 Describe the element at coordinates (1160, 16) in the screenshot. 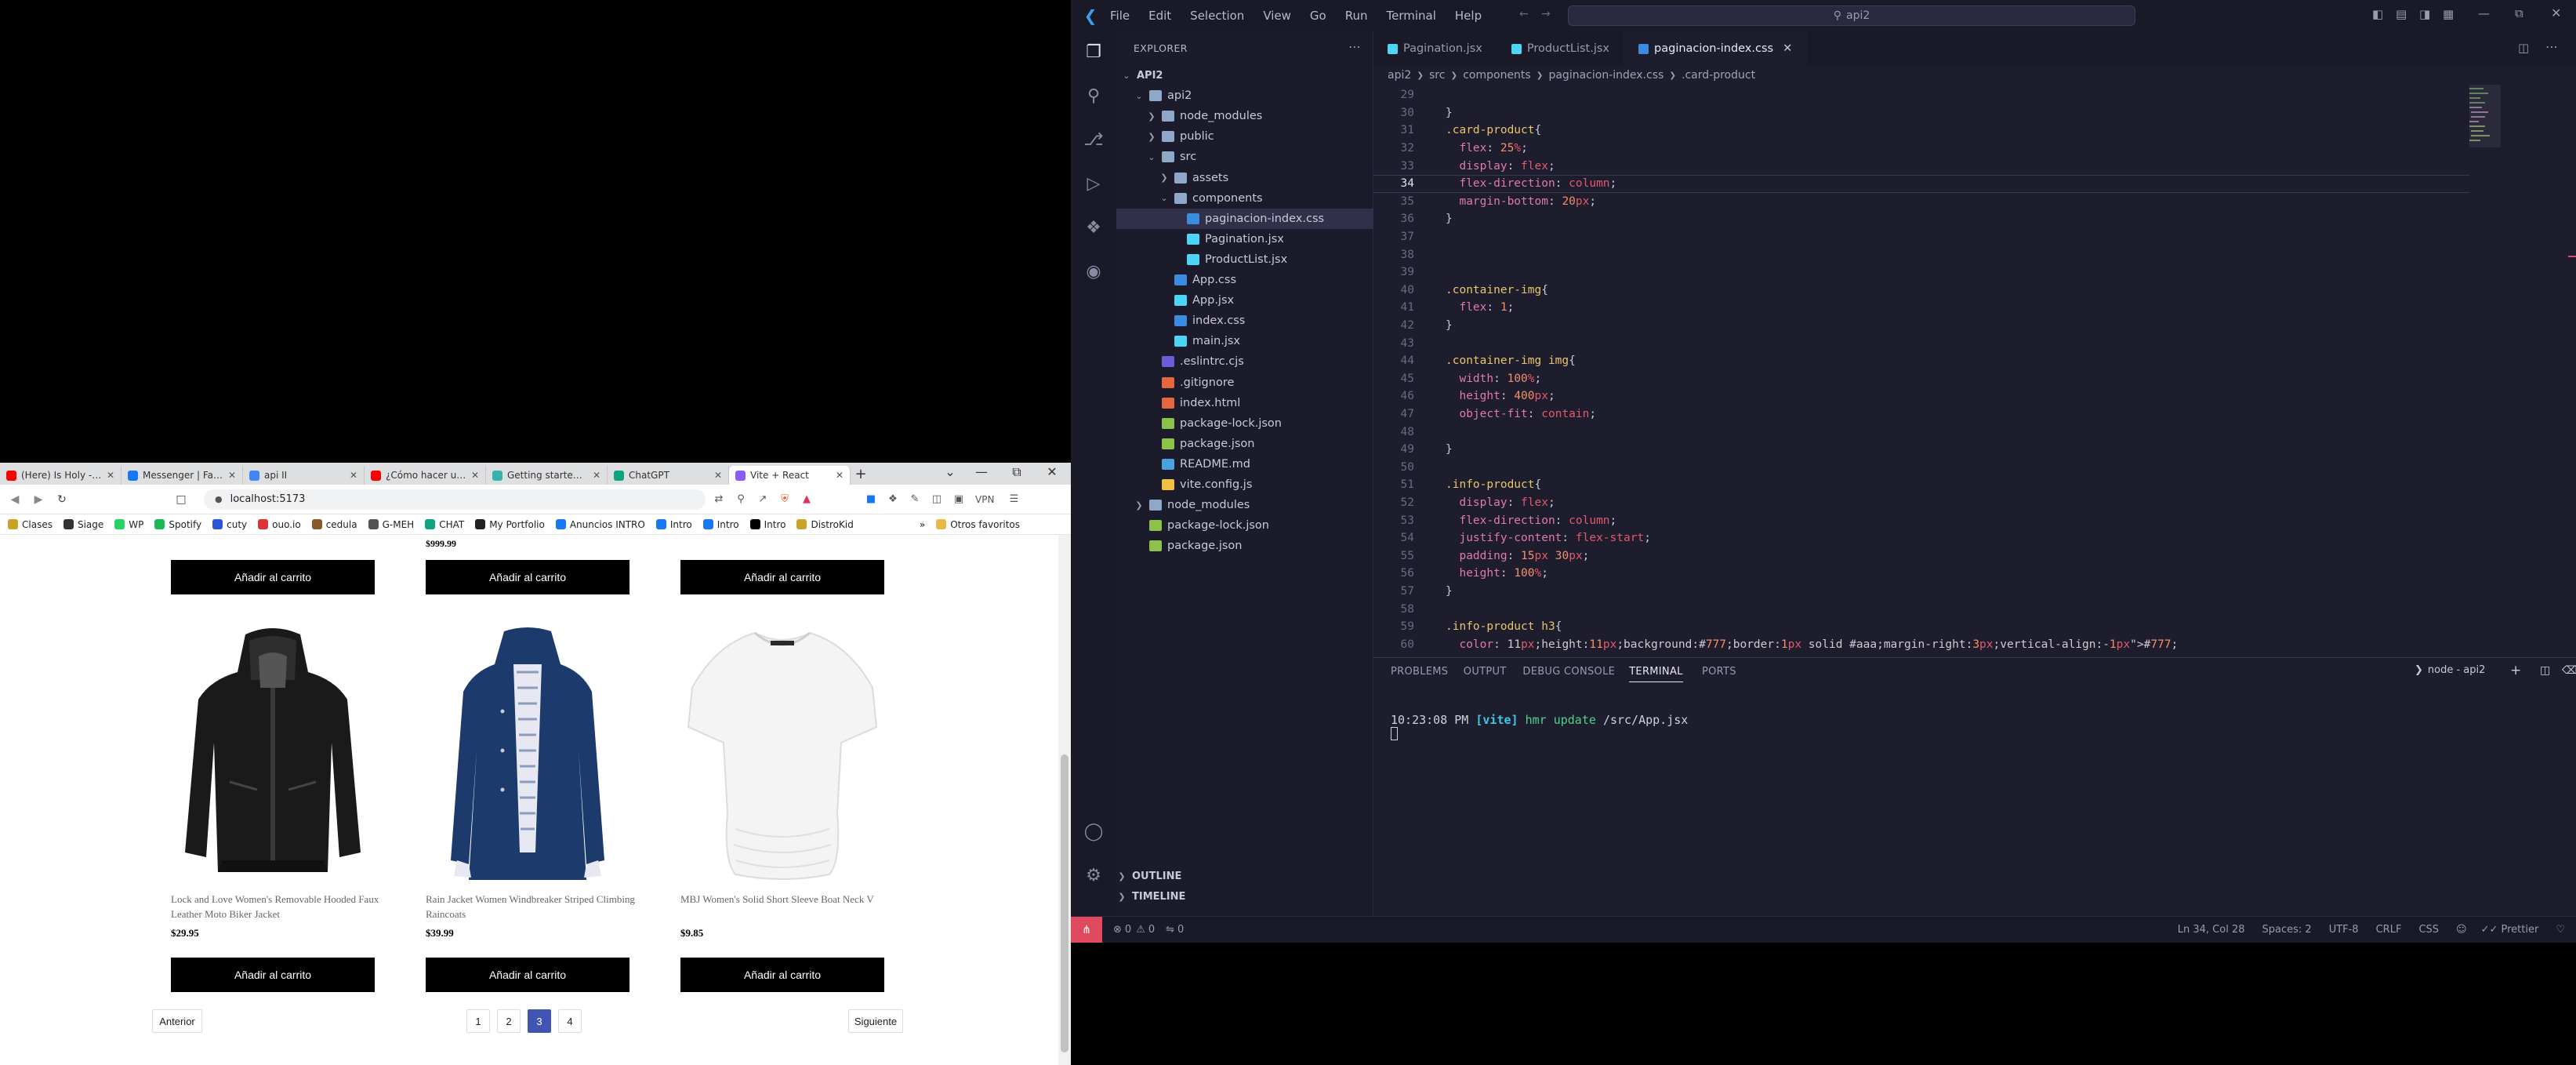

I see `menu-edit: Edit` at that location.